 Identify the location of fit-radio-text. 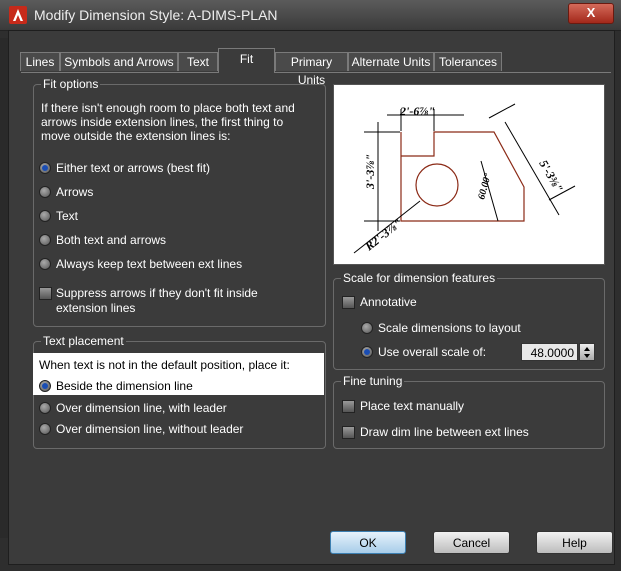
(45, 216).